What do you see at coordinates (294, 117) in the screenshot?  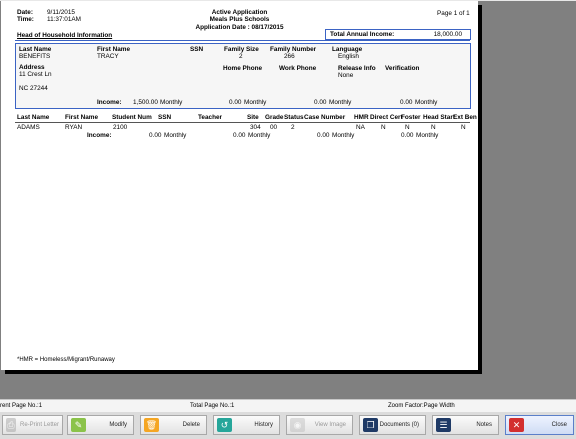 I see `col-status: Status` at bounding box center [294, 117].